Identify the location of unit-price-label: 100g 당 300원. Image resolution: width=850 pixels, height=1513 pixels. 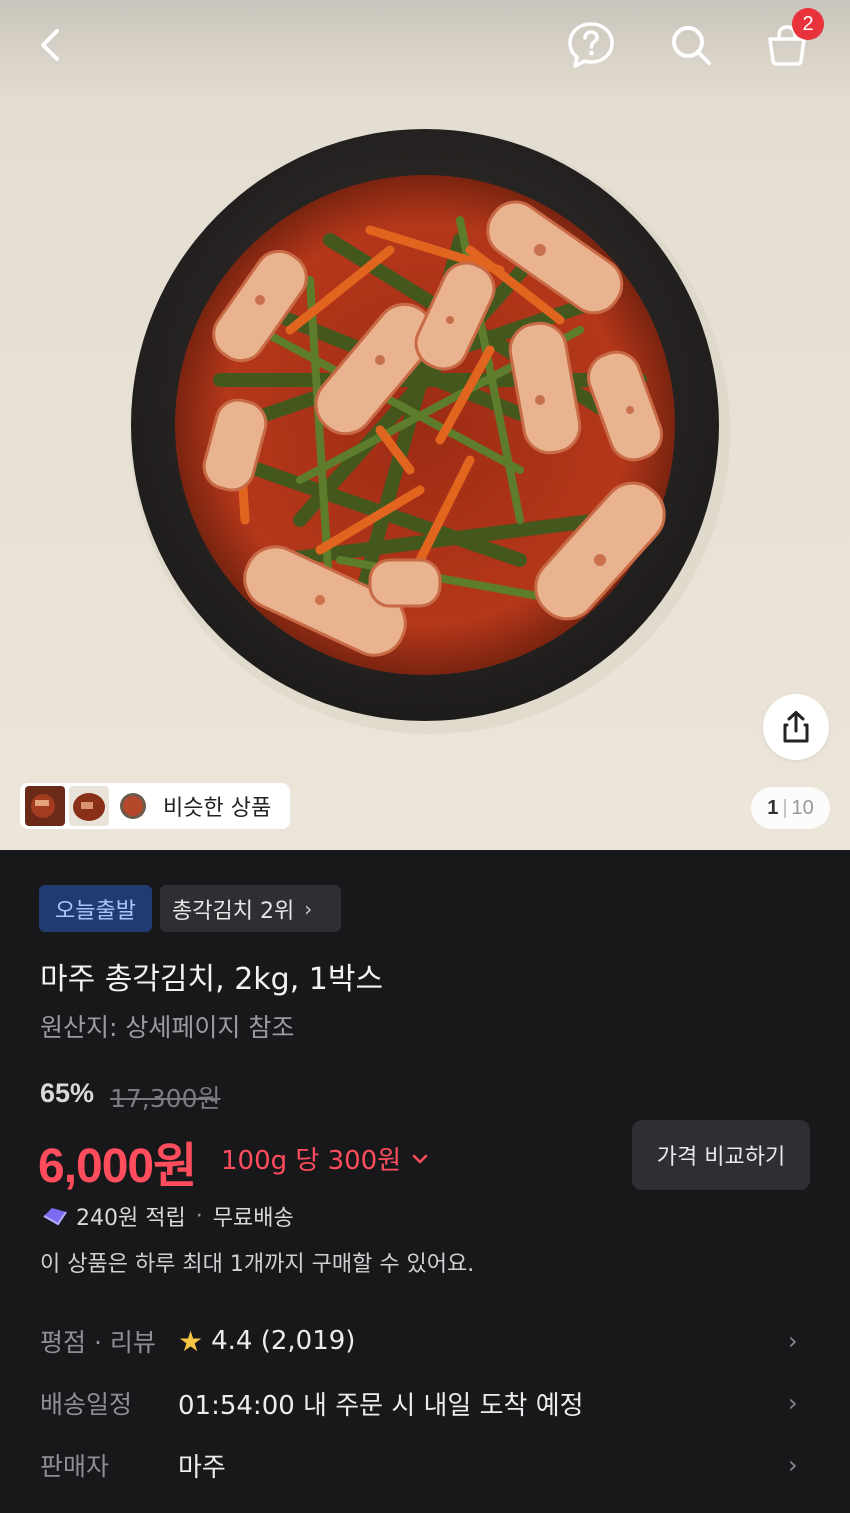
(311, 1161).